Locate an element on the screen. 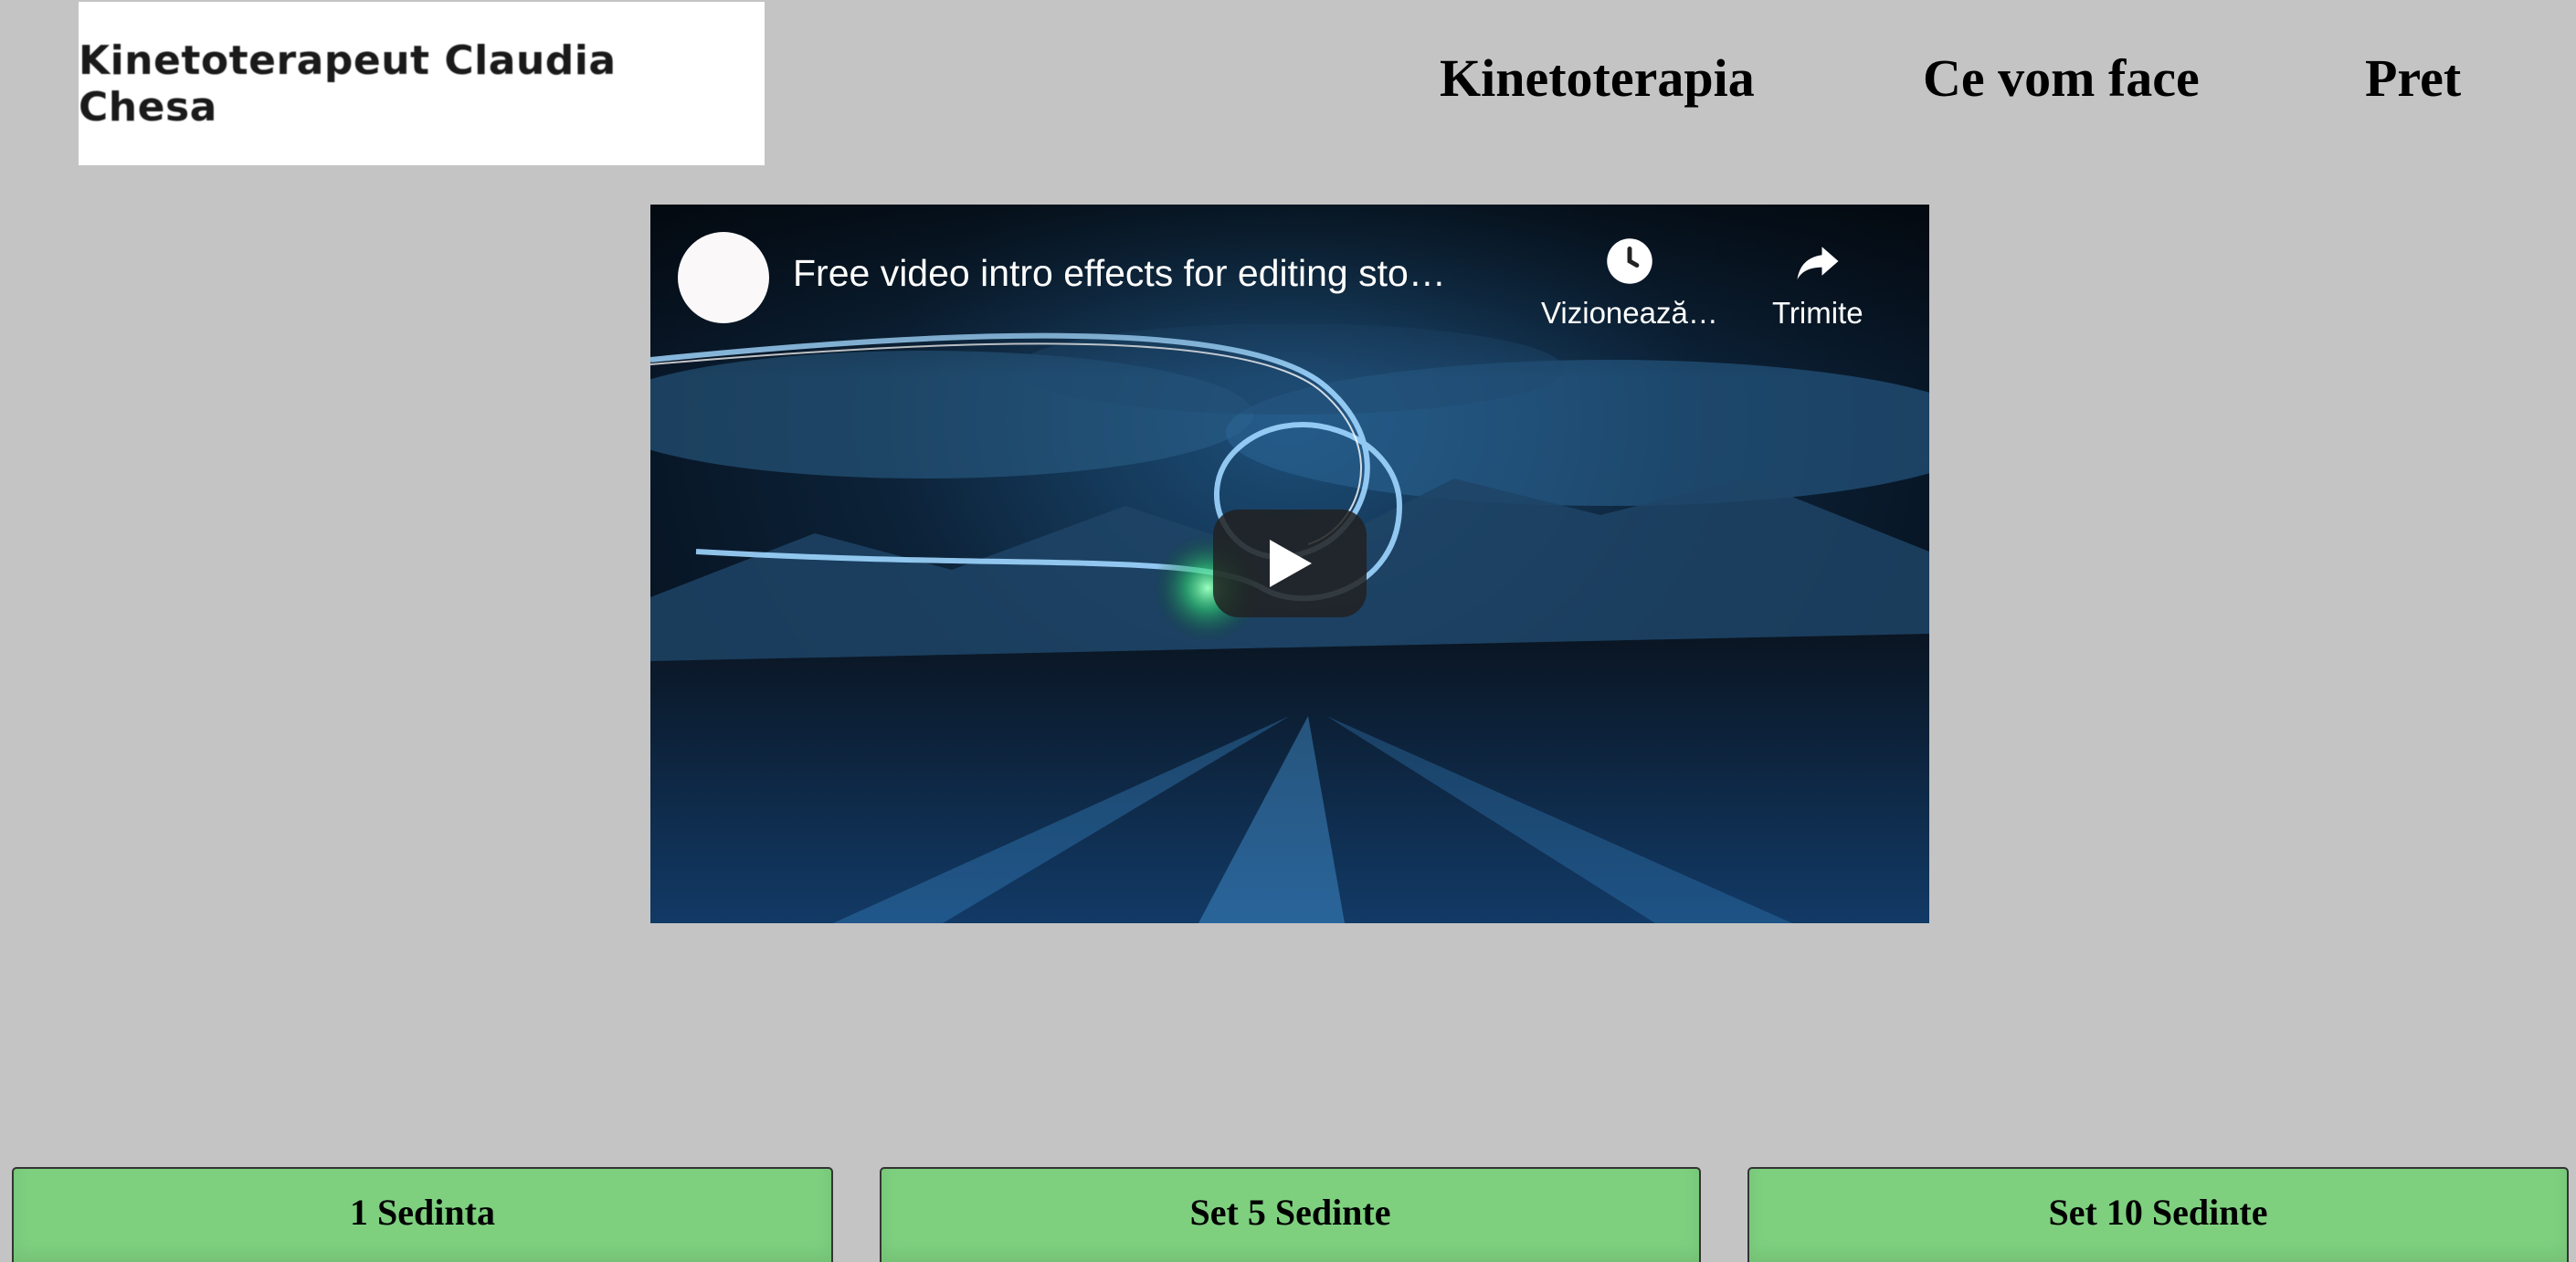 This screenshot has width=2576, height=1262. price-option-set-10-sedinte: Set 10 Sedinte is located at coordinates (2158, 1214).